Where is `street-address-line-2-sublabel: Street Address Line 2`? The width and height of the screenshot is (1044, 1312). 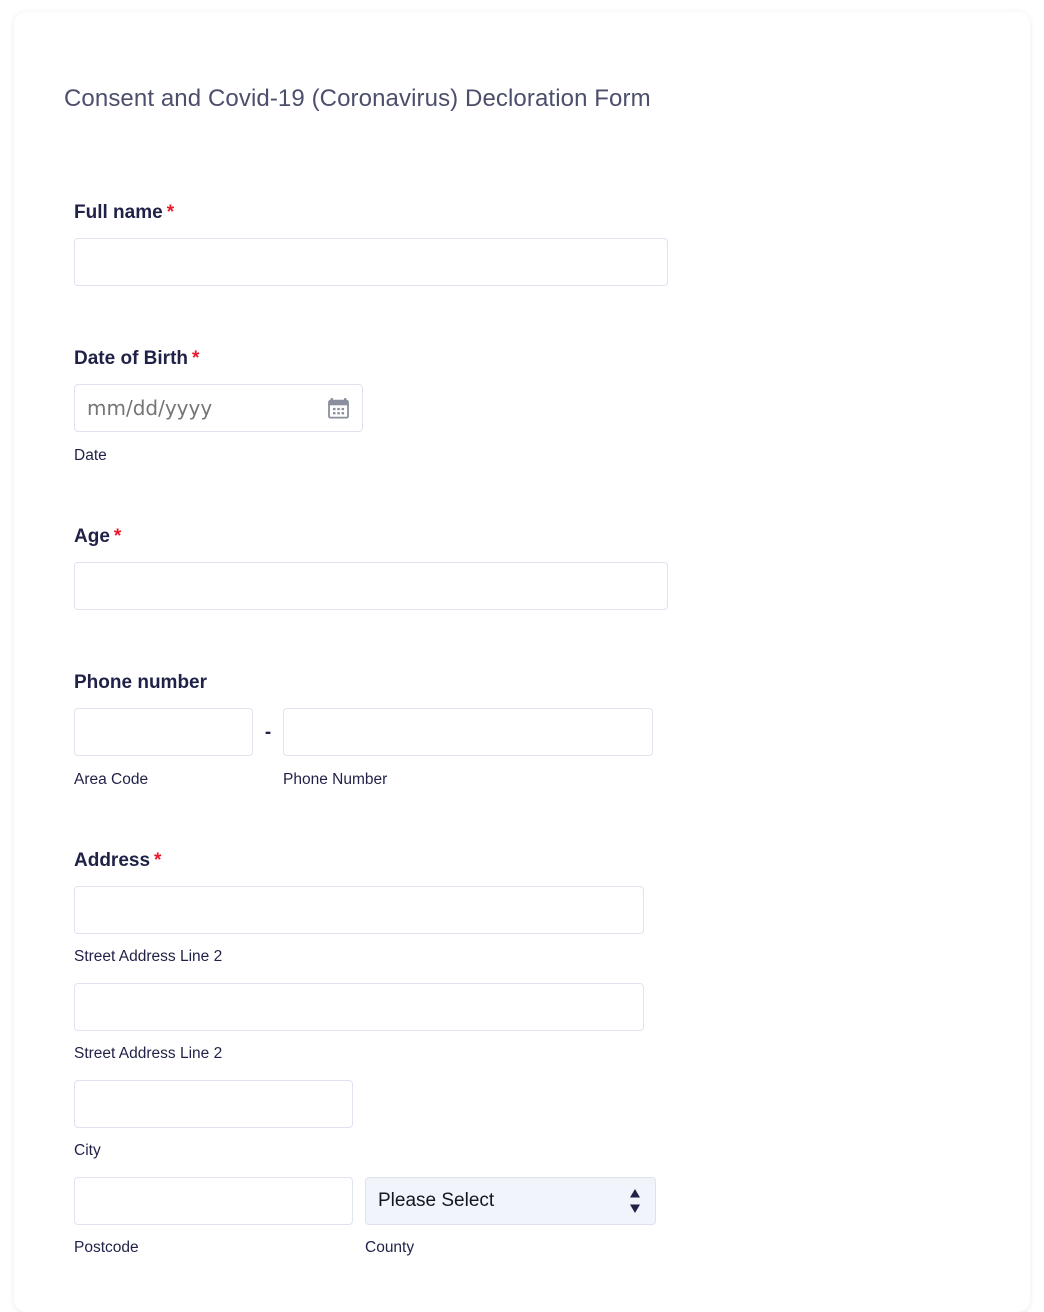 street-address-line-2-sublabel: Street Address Line 2 is located at coordinates (148, 1053).